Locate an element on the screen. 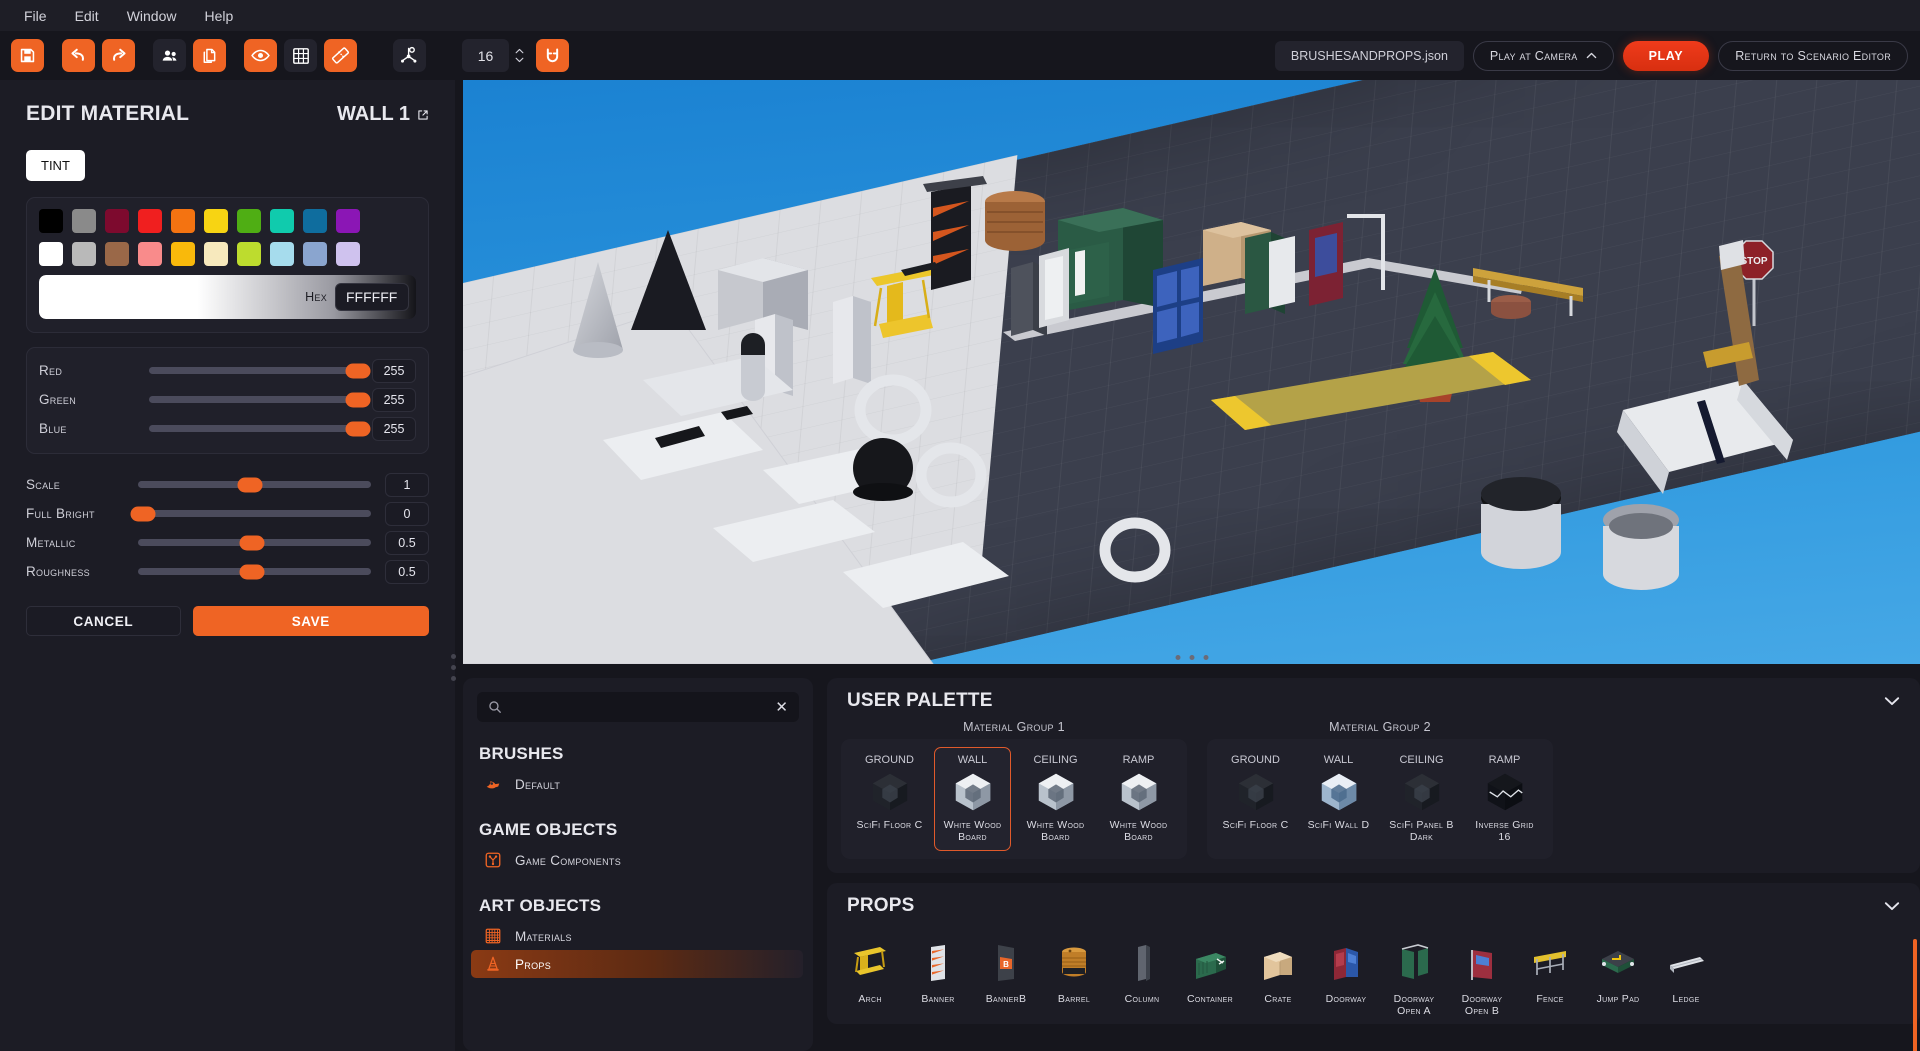 The height and width of the screenshot is (1051, 1920). viewport-page-dots is located at coordinates (1191, 657).